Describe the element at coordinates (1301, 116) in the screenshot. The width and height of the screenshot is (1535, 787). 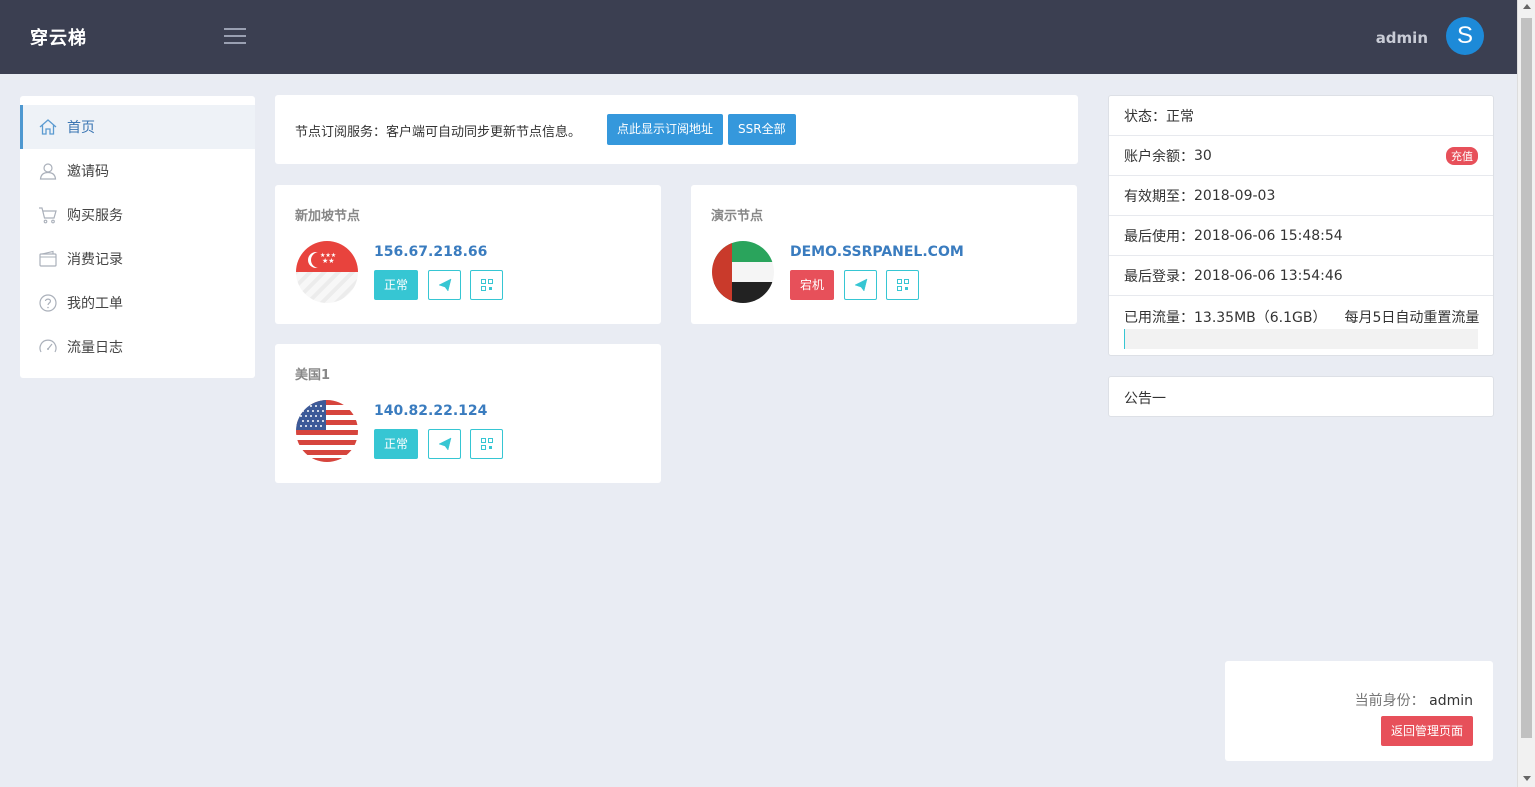
I see `account-status-row: 状态： 正常` at that location.